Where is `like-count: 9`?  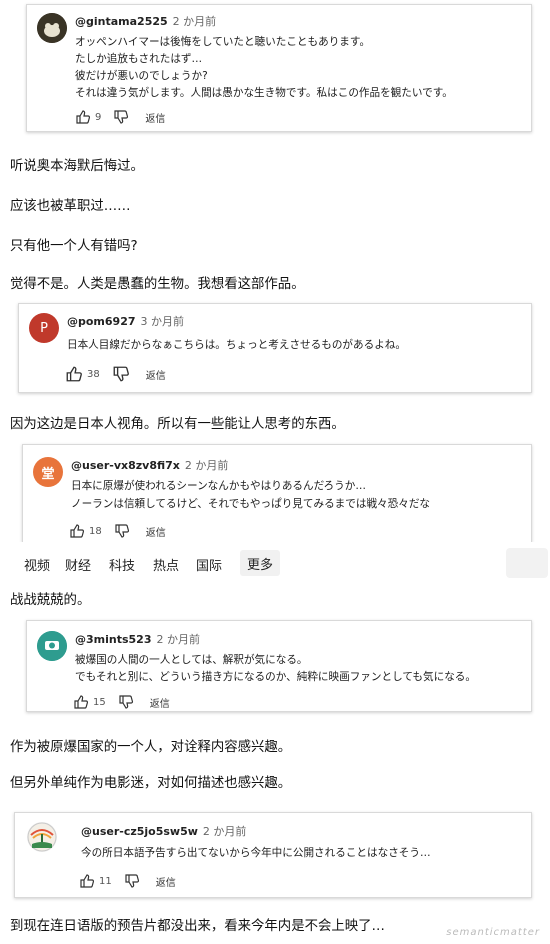
like-count: 9 is located at coordinates (98, 117).